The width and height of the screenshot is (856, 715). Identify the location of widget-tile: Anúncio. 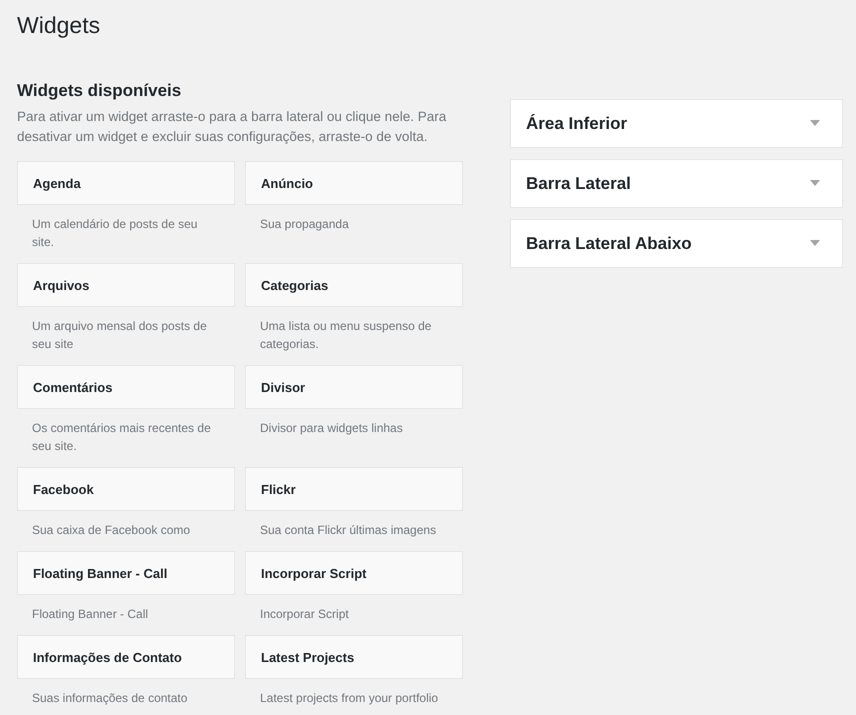
(354, 183).